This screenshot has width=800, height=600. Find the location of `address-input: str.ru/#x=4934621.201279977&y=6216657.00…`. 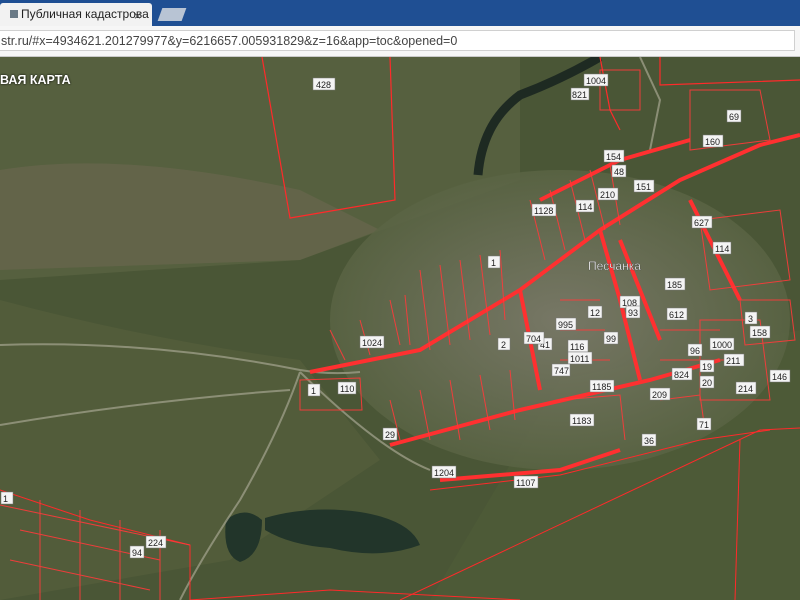

address-input: str.ru/#x=4934621.201279977&y=6216657.00… is located at coordinates (397, 40).